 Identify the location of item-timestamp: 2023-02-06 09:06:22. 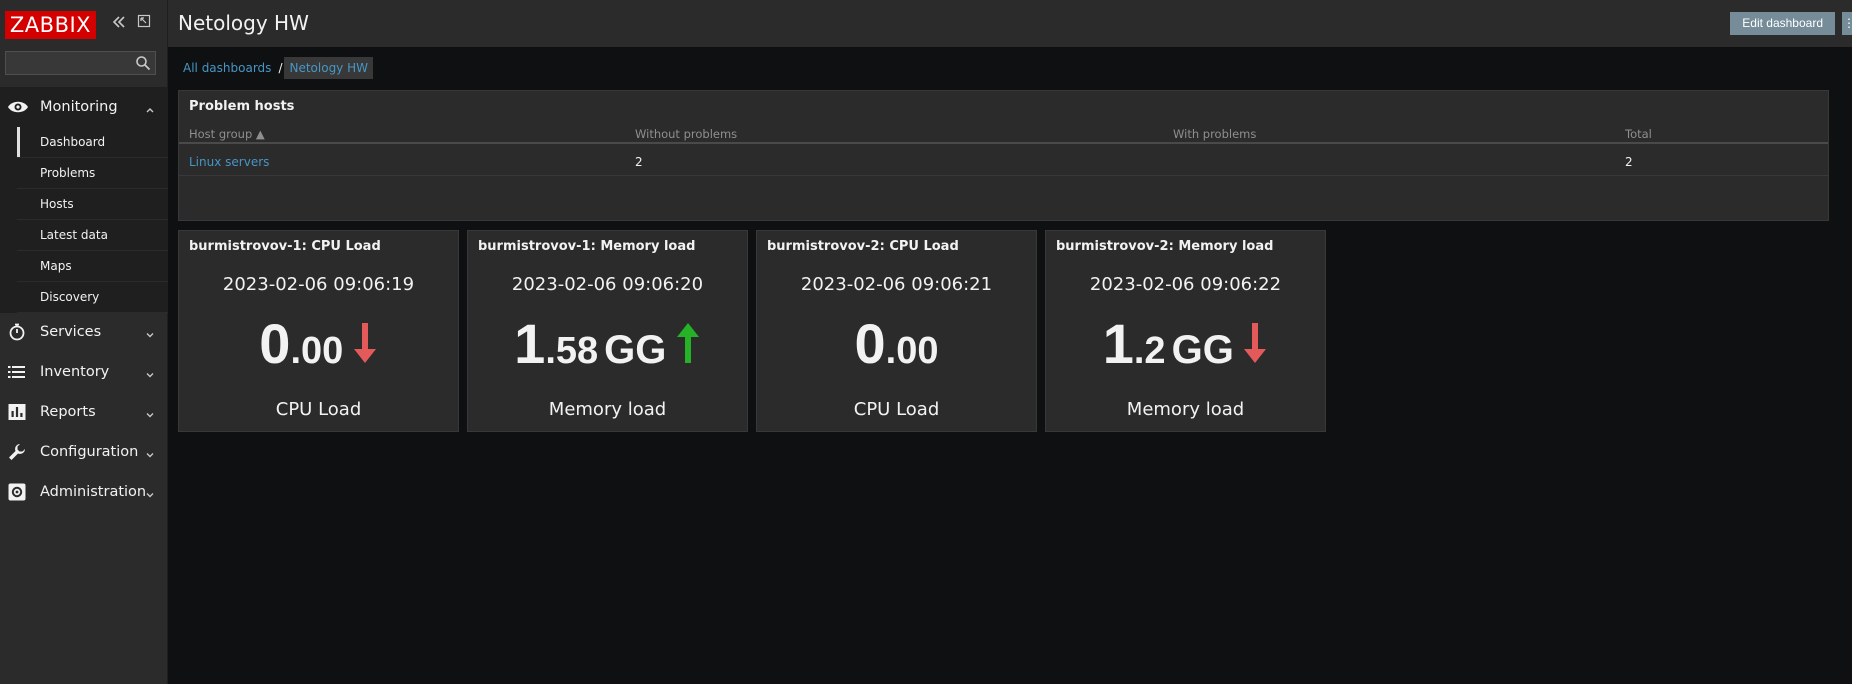
(1185, 284).